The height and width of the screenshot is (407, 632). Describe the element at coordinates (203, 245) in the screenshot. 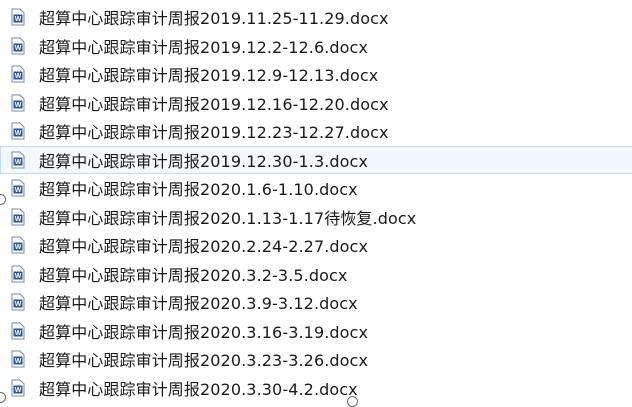

I see `file-name: 超算中心跟踪审计周报2020.2.24-2.27.docx` at that location.